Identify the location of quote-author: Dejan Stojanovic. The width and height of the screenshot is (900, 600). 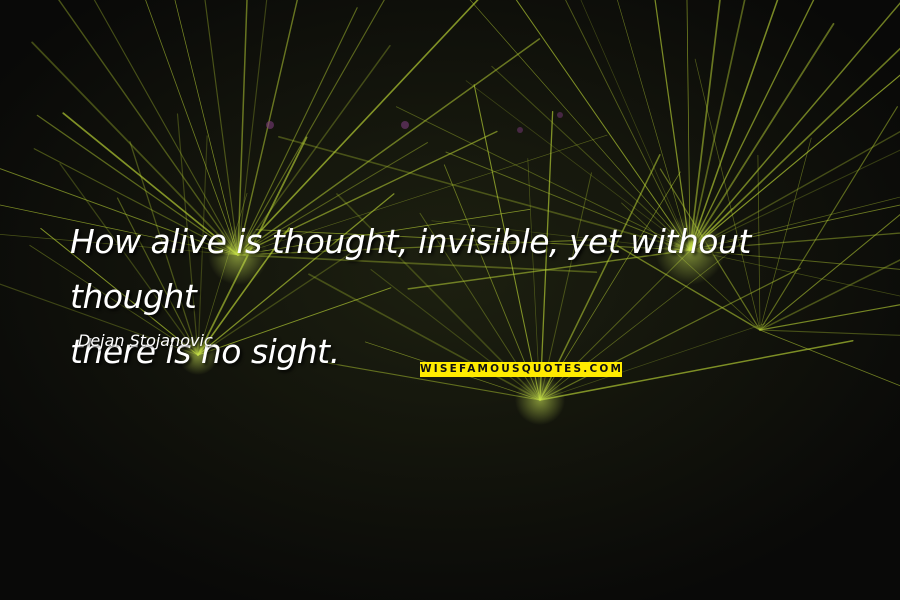
(145, 340).